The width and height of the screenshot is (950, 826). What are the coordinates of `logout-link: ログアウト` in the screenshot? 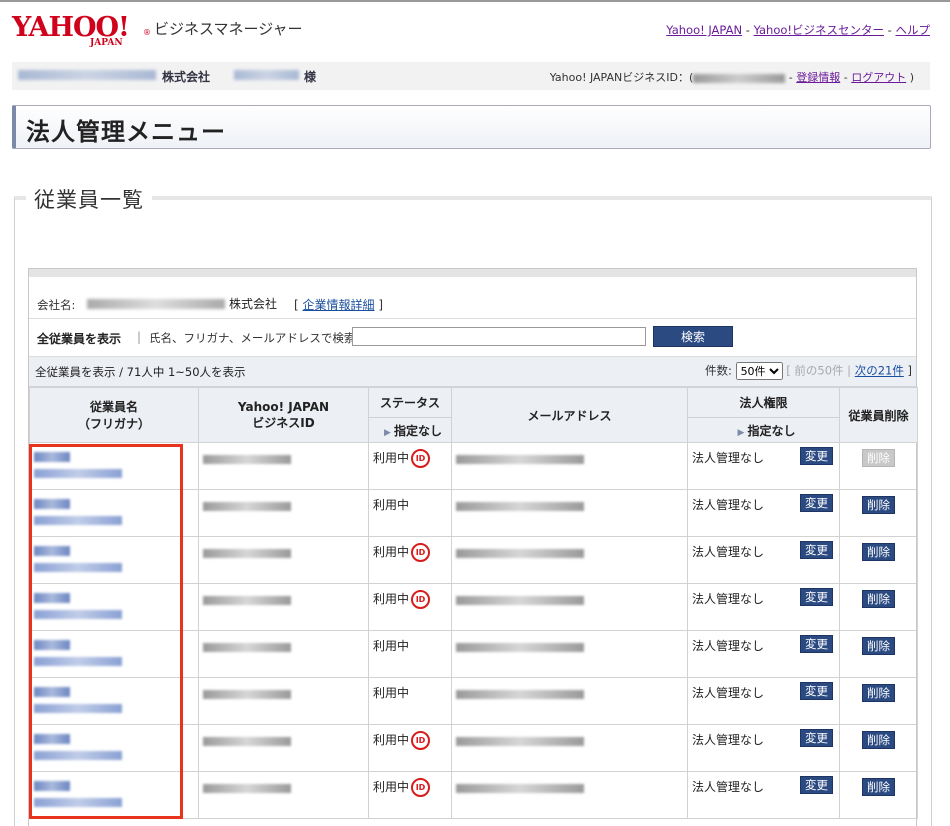 It's located at (878, 77).